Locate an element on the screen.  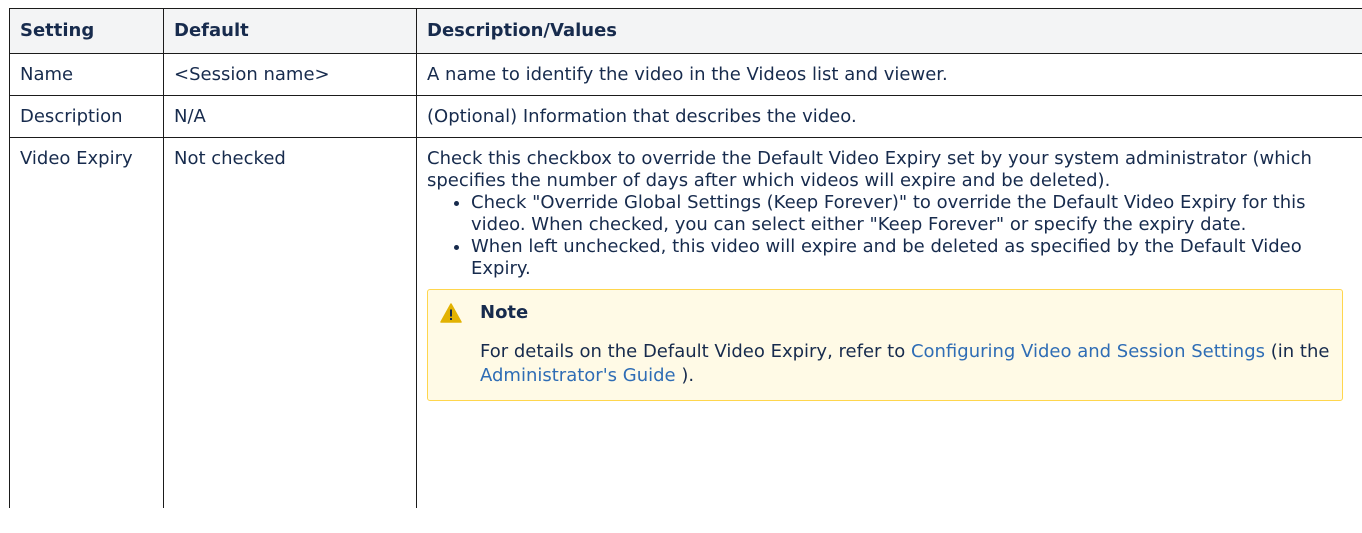
note-header: Note is located at coordinates (885, 313).